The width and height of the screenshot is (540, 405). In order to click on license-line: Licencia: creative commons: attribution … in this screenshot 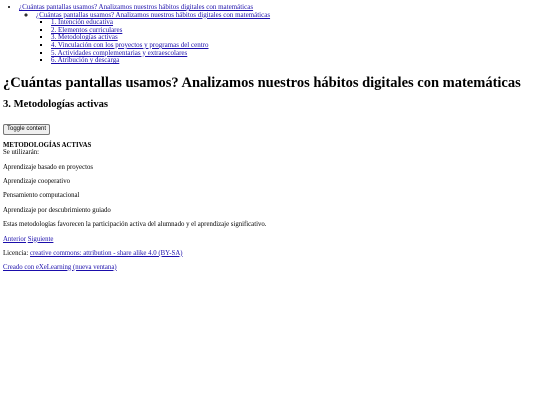, I will do `click(271, 253)`.